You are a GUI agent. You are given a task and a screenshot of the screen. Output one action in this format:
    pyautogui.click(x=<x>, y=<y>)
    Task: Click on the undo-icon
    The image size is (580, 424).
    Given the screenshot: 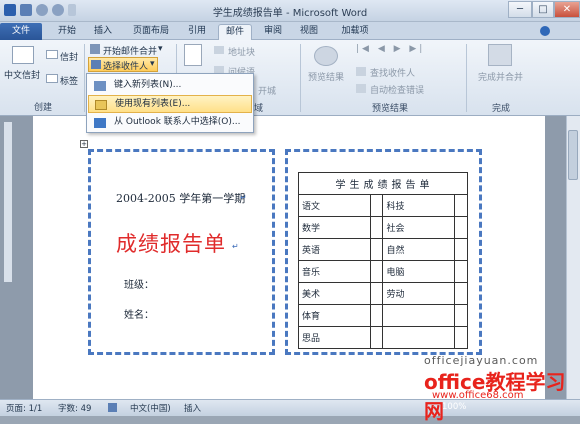 What is the action you would take?
    pyautogui.click(x=42, y=10)
    